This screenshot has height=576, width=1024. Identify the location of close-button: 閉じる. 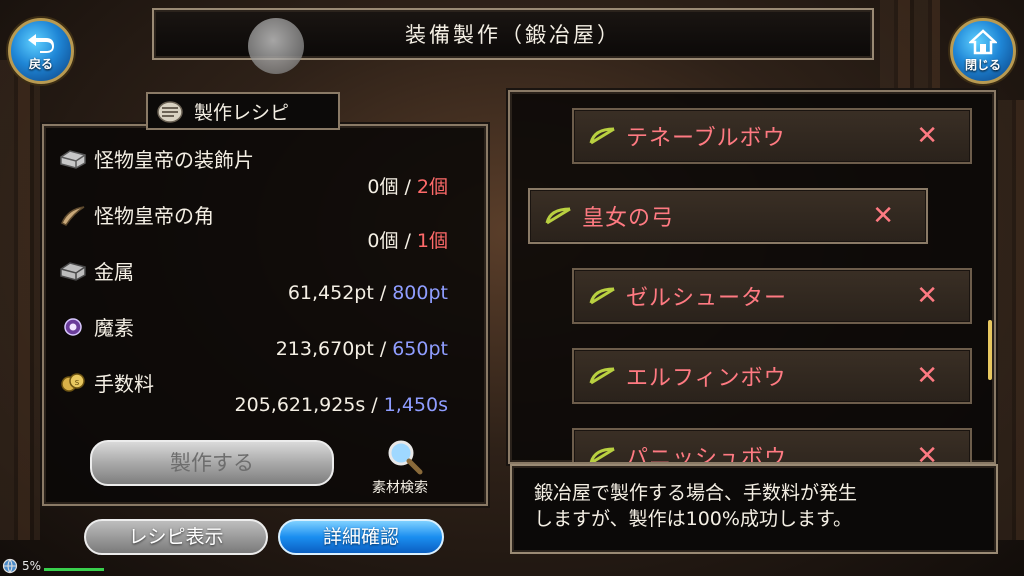
(983, 51).